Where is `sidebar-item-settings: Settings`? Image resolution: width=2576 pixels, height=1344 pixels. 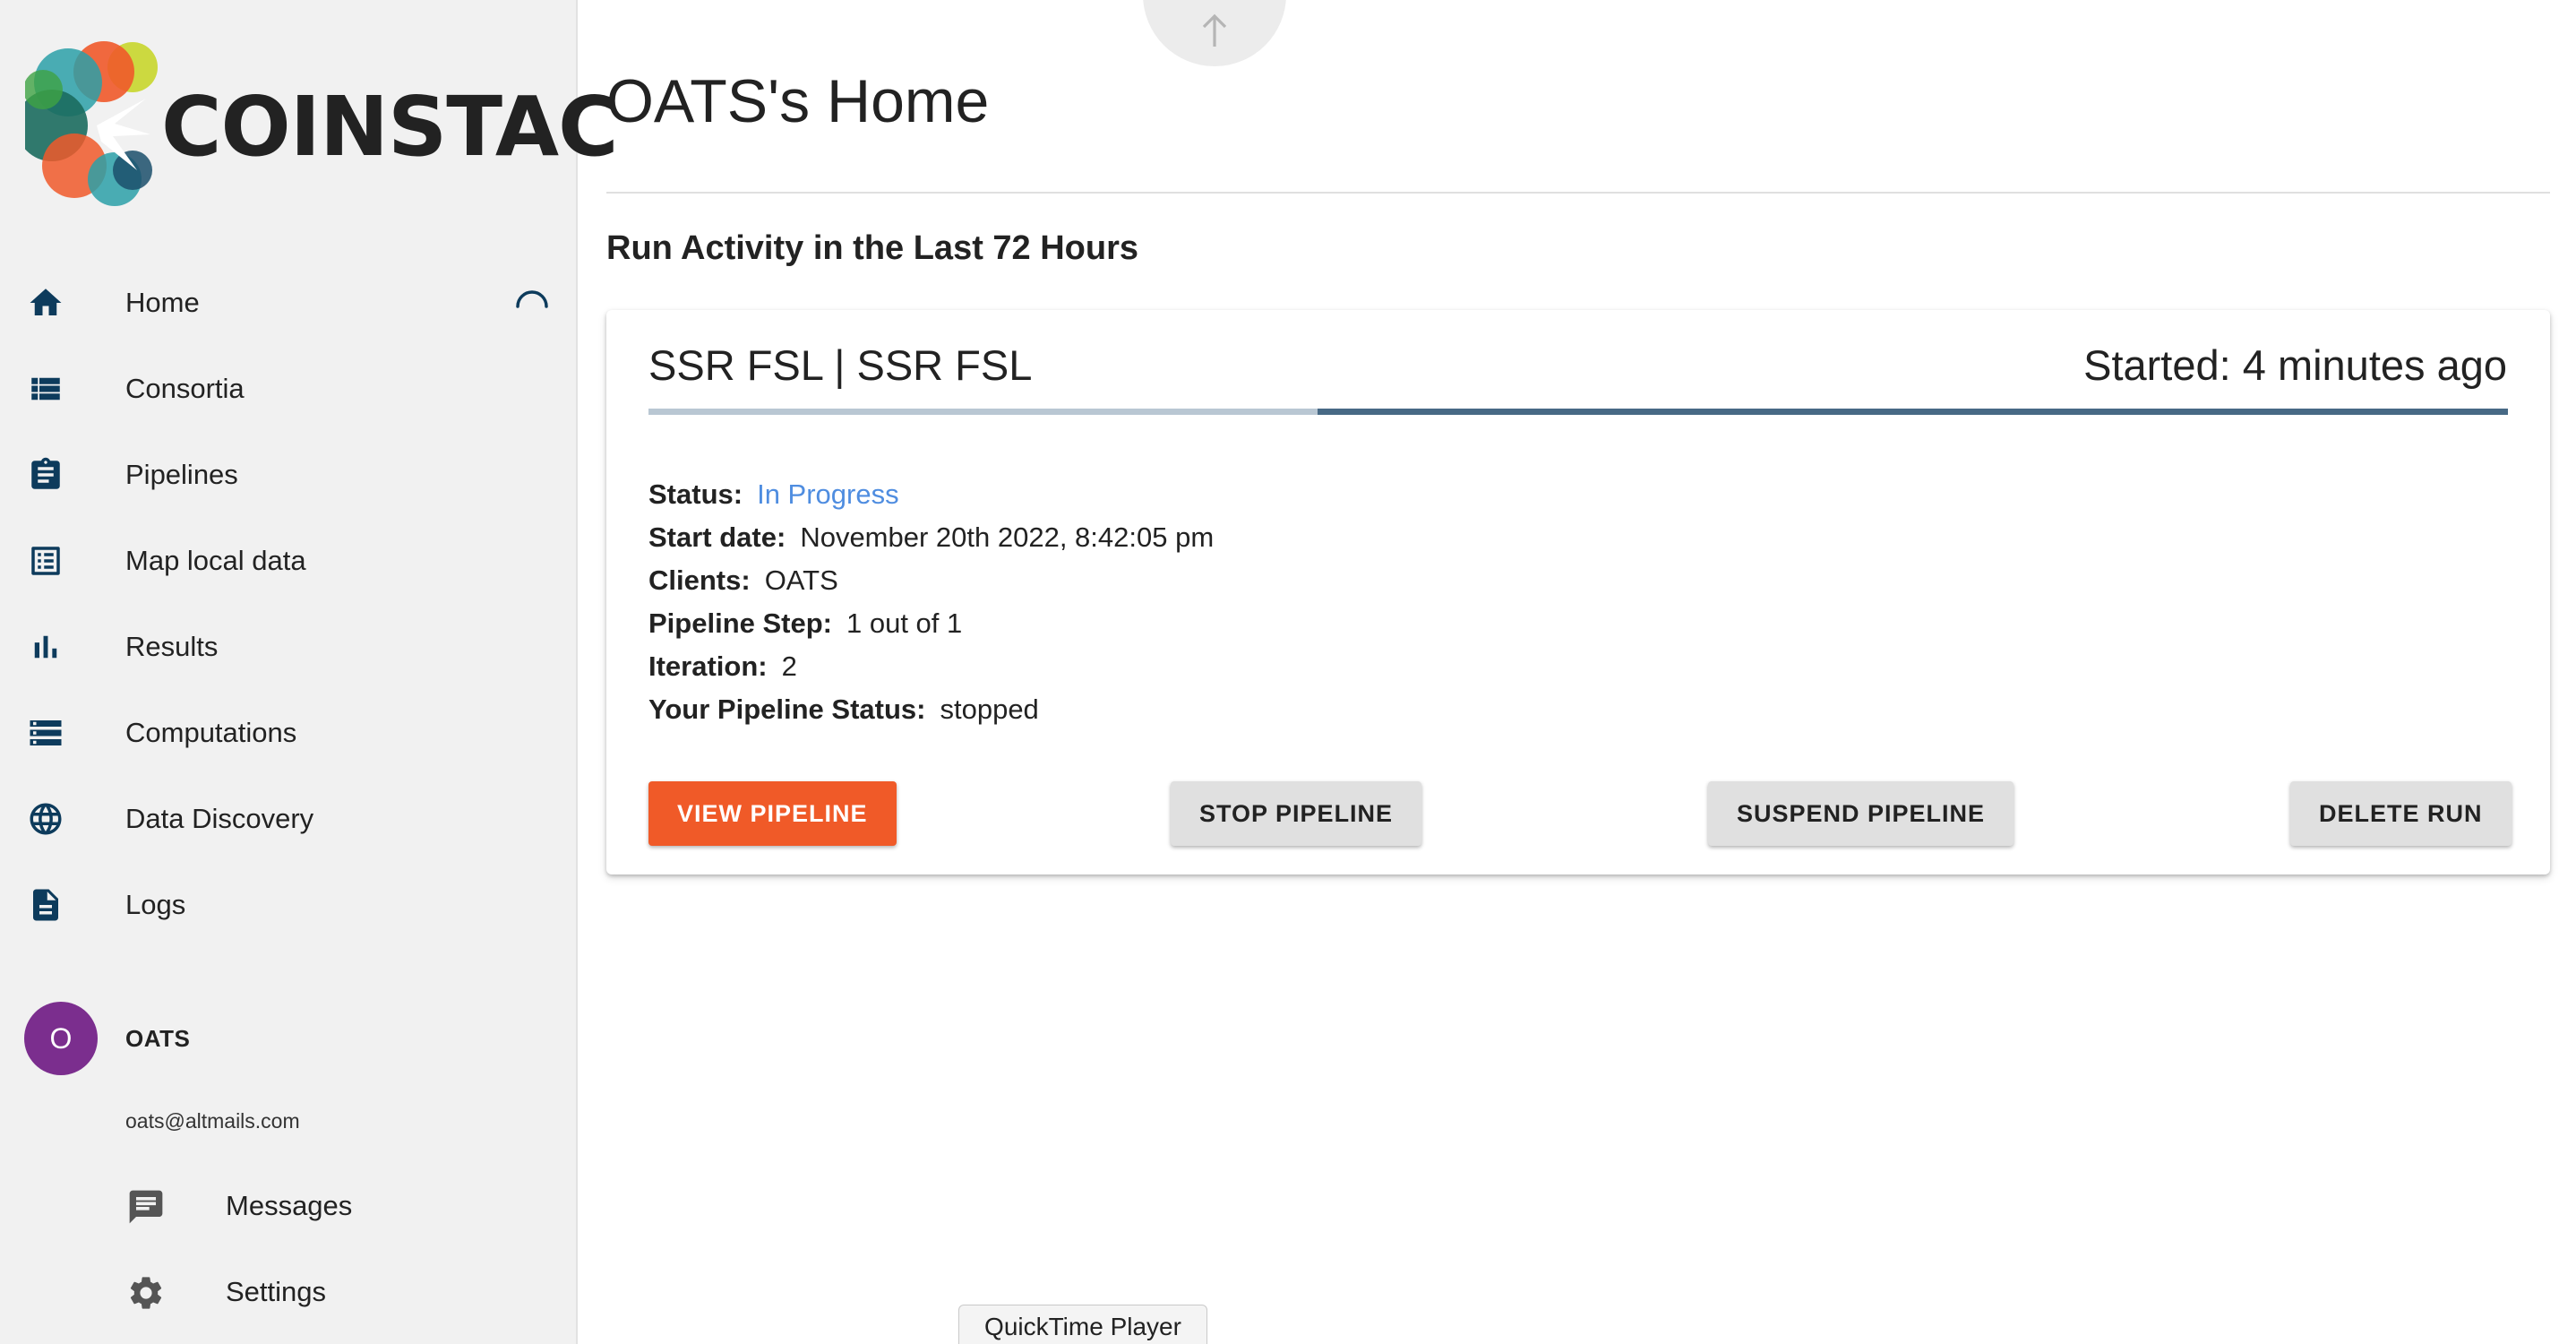
sidebar-item-settings: Settings is located at coordinates (289, 1292).